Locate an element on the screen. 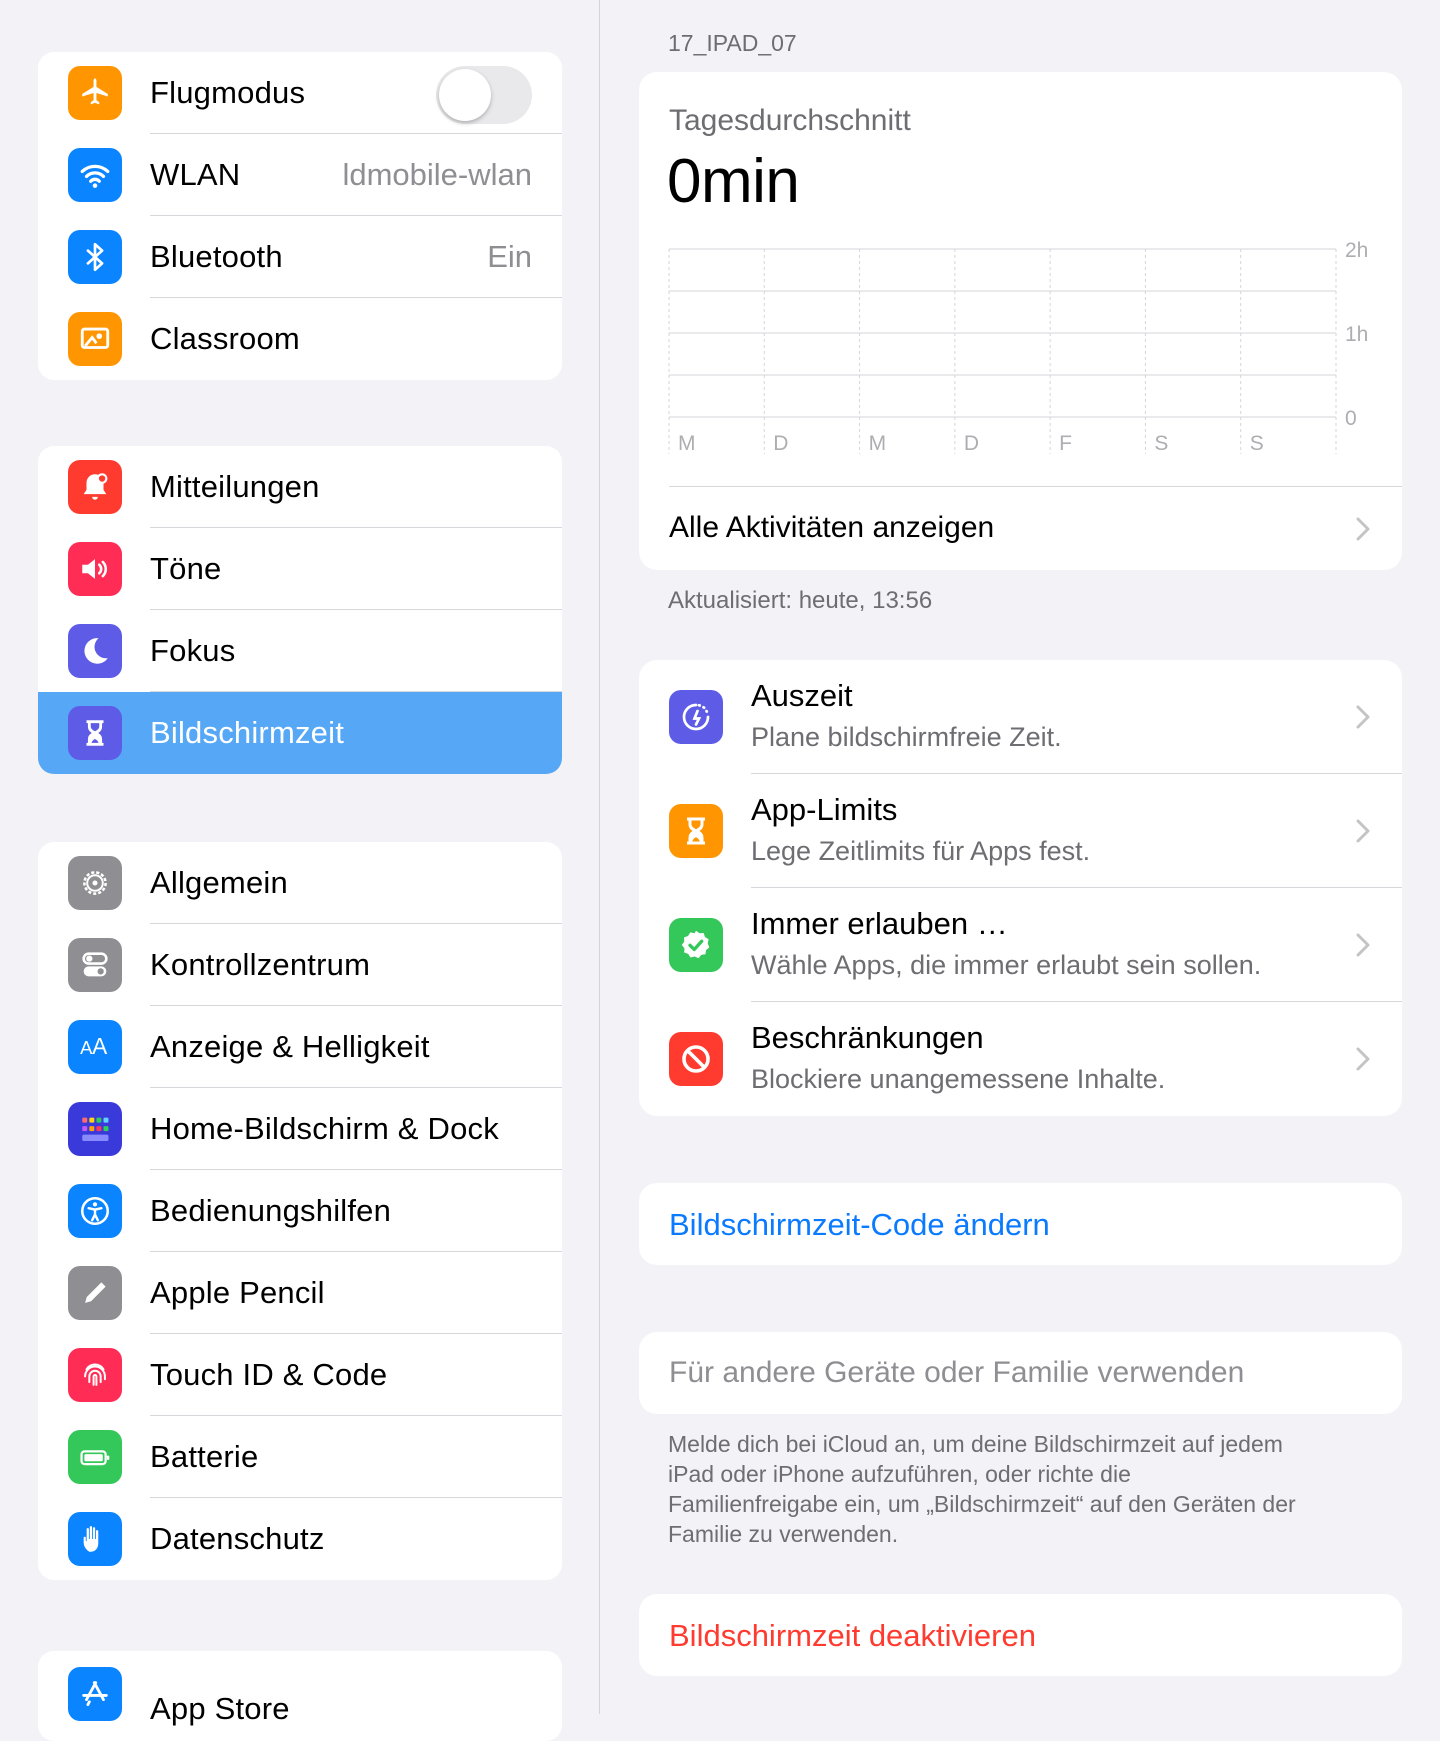  feature-title: App-Limits is located at coordinates (824, 809).